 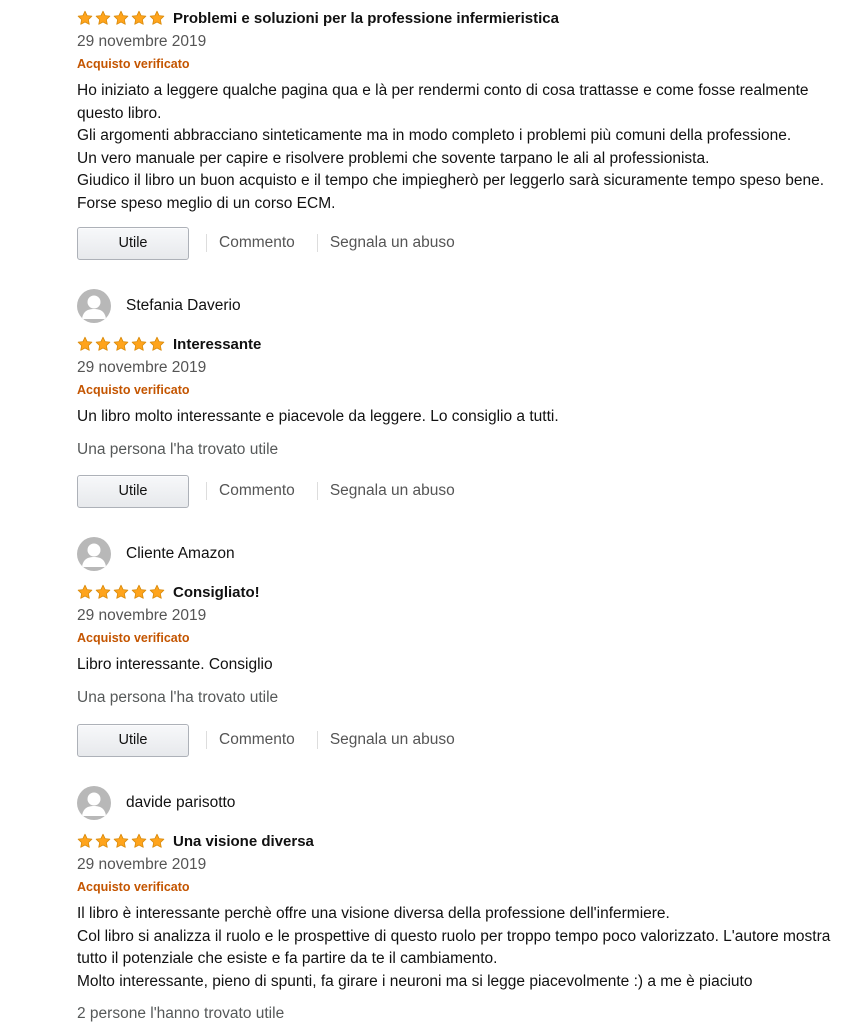 What do you see at coordinates (464, 665) in the screenshot?
I see `review-body: Libro interessante. Consiglio` at bounding box center [464, 665].